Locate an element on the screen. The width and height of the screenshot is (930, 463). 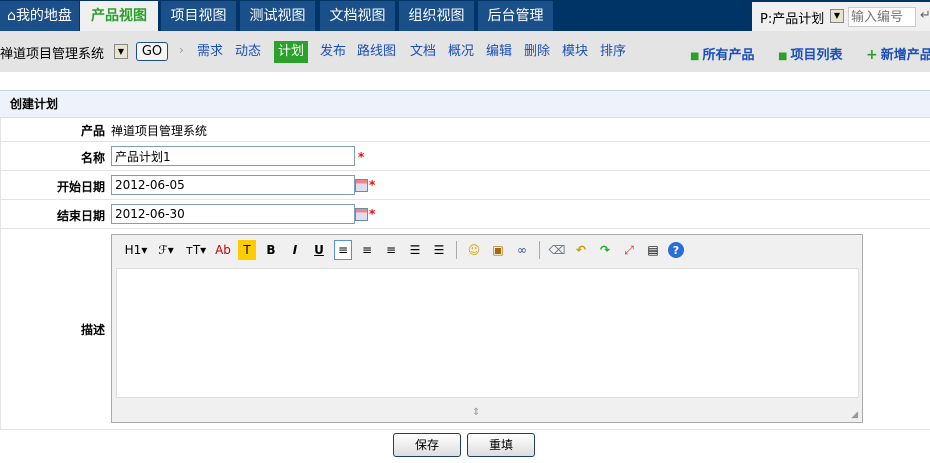
highlight-icon: T is located at coordinates (247, 250).